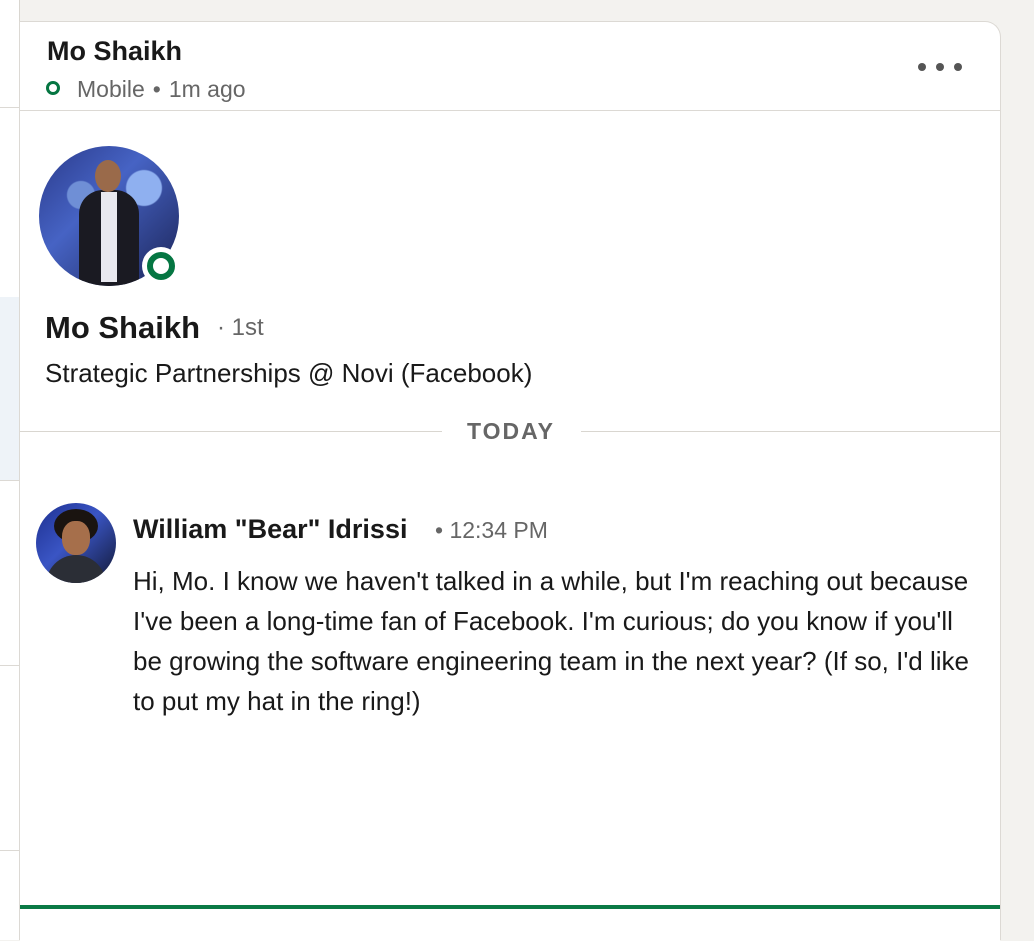 The image size is (1034, 941). I want to click on more-horizontal-icon, so click(922, 67).